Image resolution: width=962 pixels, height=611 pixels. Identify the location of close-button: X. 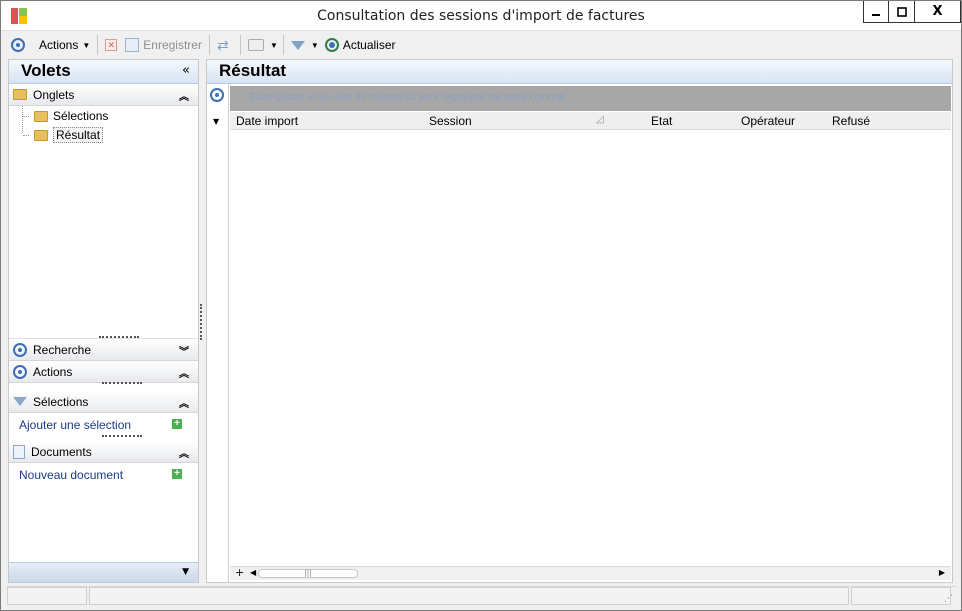
(938, 12).